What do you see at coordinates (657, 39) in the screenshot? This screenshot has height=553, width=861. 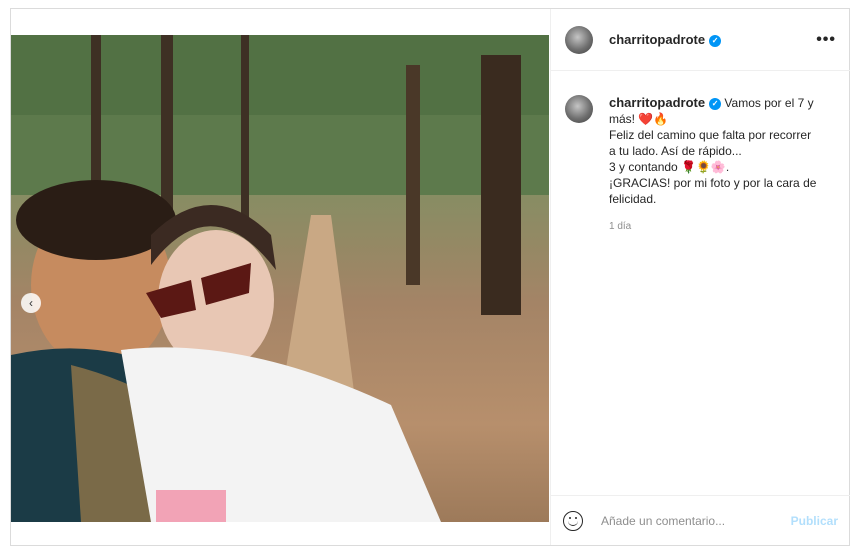 I see `username-text: charritopadrote` at bounding box center [657, 39].